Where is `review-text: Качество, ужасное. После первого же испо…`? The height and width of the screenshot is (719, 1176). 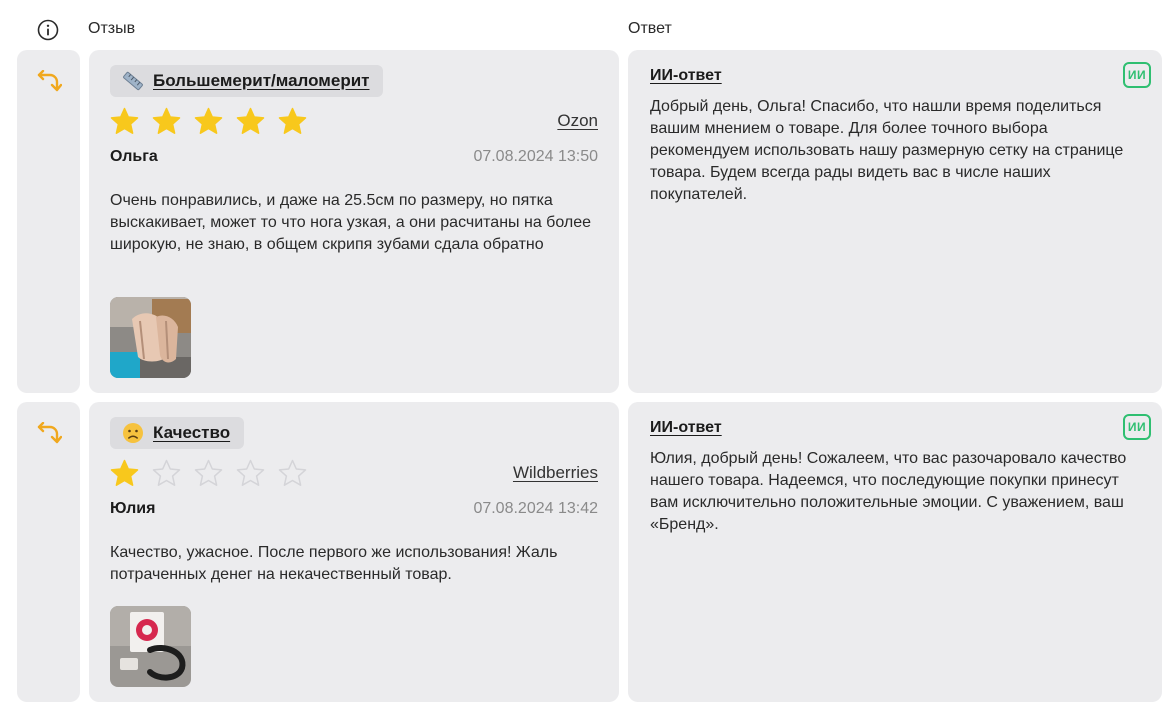
review-text: Качество, ужасное. После первого же испо… is located at coordinates (334, 563).